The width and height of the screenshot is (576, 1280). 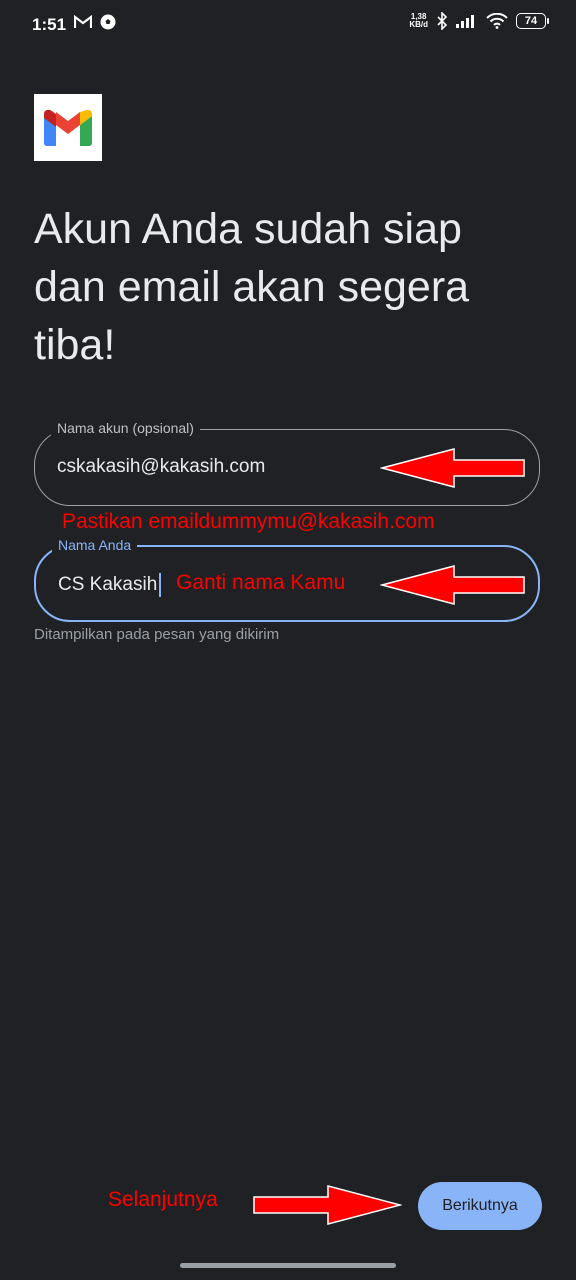 What do you see at coordinates (125, 428) in the screenshot?
I see `account-name-label: Nama akun (opsional)` at bounding box center [125, 428].